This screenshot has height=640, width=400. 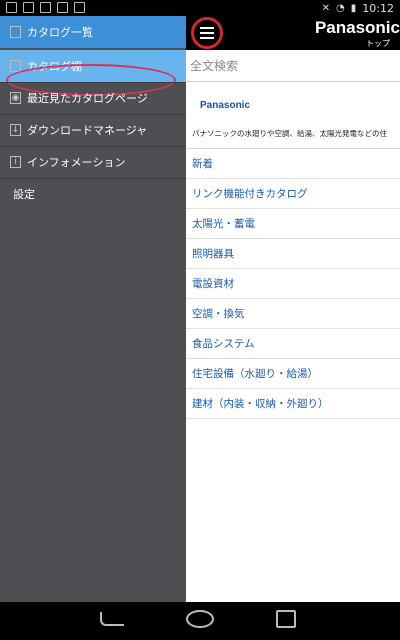 What do you see at coordinates (15, 162) in the screenshot?
I see `info-icon: i` at bounding box center [15, 162].